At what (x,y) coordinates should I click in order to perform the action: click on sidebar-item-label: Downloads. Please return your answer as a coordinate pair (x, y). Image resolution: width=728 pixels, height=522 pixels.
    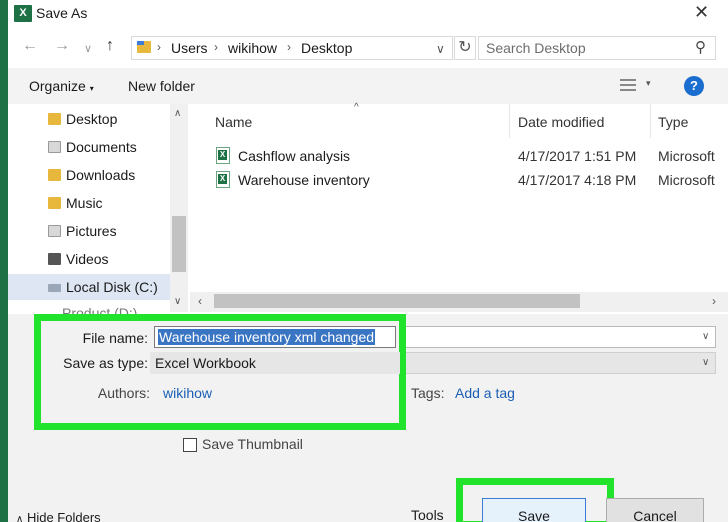
    Looking at the image, I should click on (101, 175).